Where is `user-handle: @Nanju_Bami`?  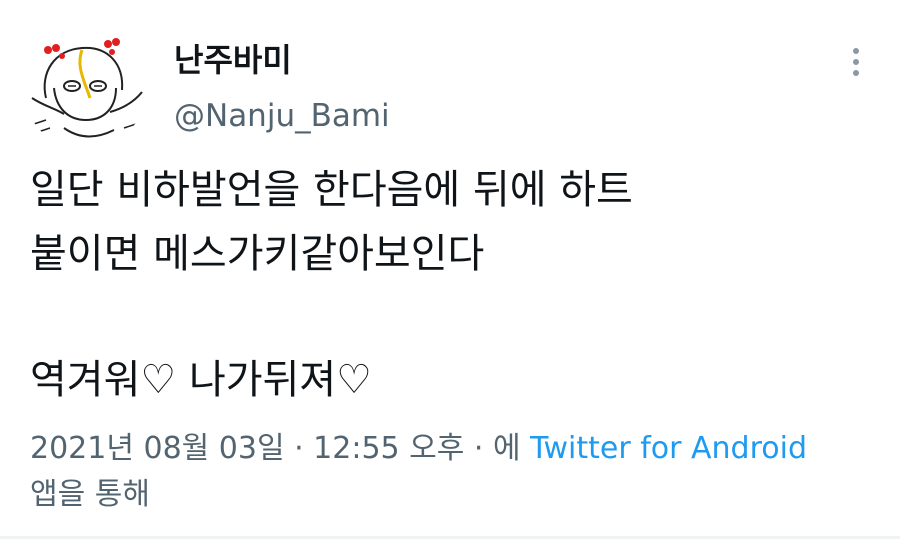
user-handle: @Nanju_Bami is located at coordinates (282, 116).